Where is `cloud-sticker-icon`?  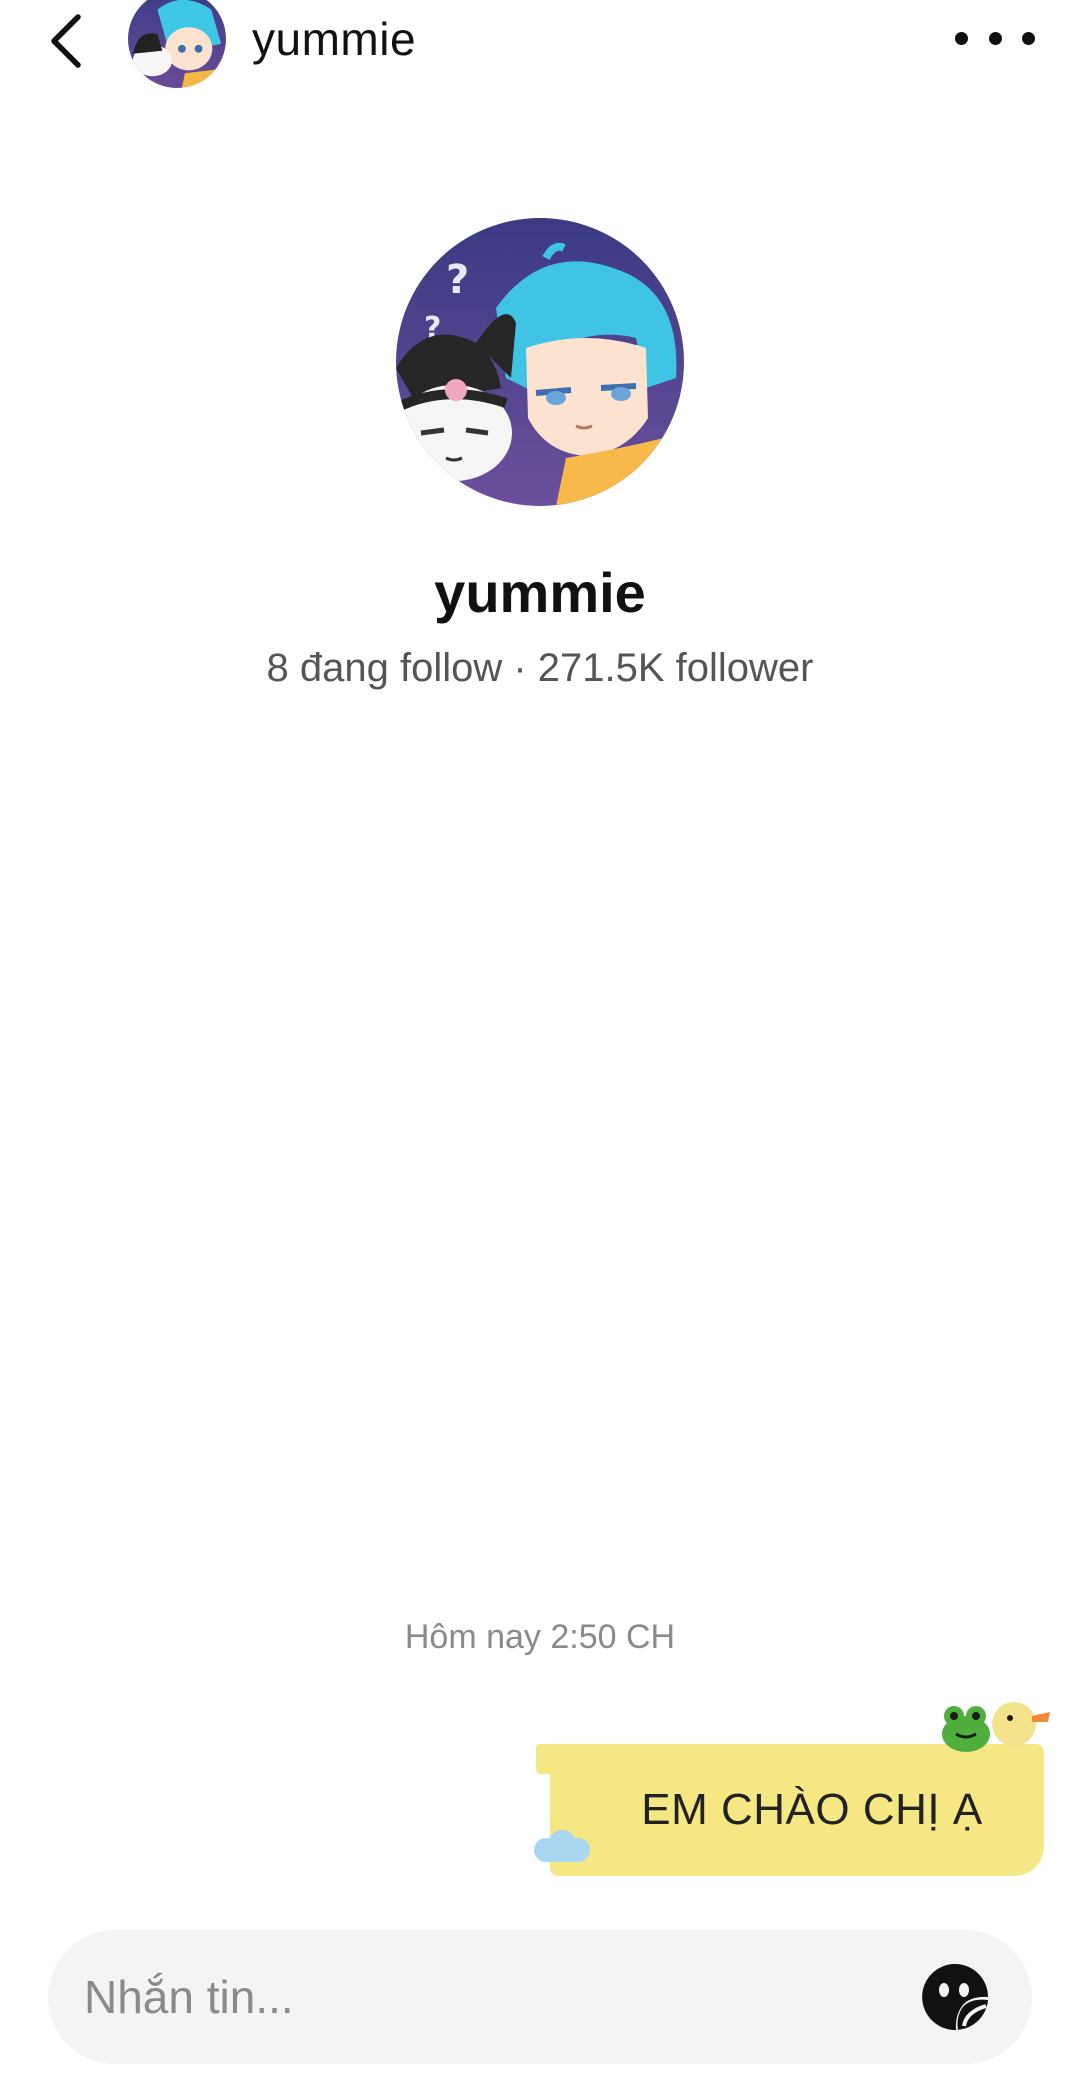 cloud-sticker-icon is located at coordinates (562, 1846).